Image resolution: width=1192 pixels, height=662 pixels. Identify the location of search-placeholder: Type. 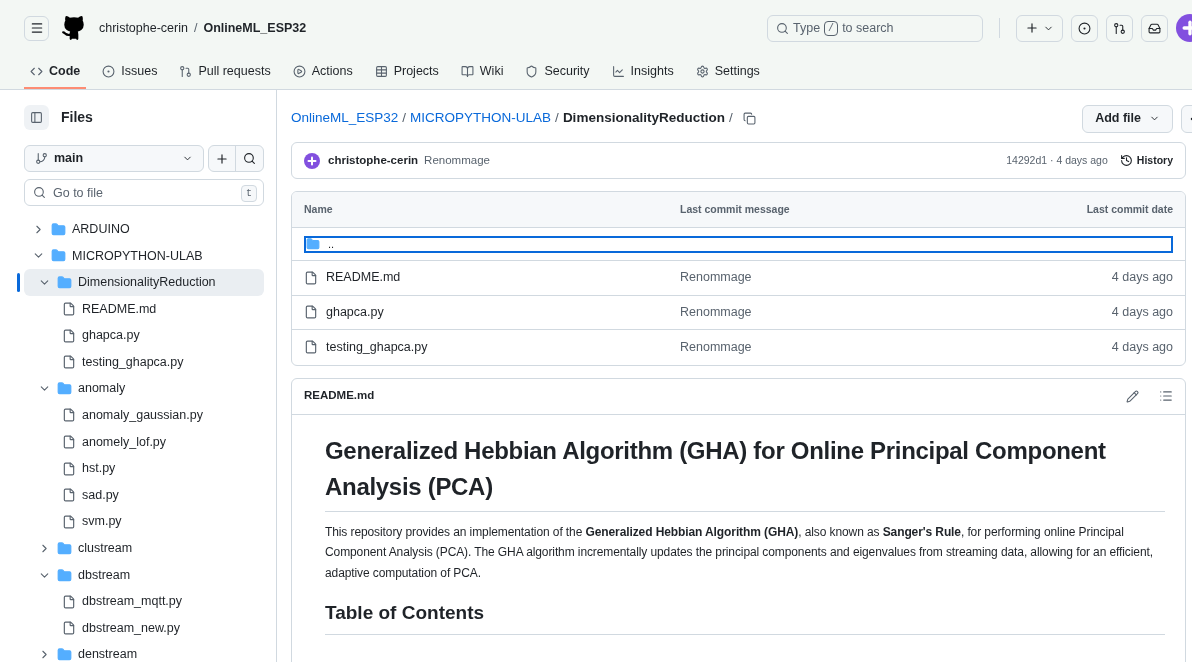
(807, 28).